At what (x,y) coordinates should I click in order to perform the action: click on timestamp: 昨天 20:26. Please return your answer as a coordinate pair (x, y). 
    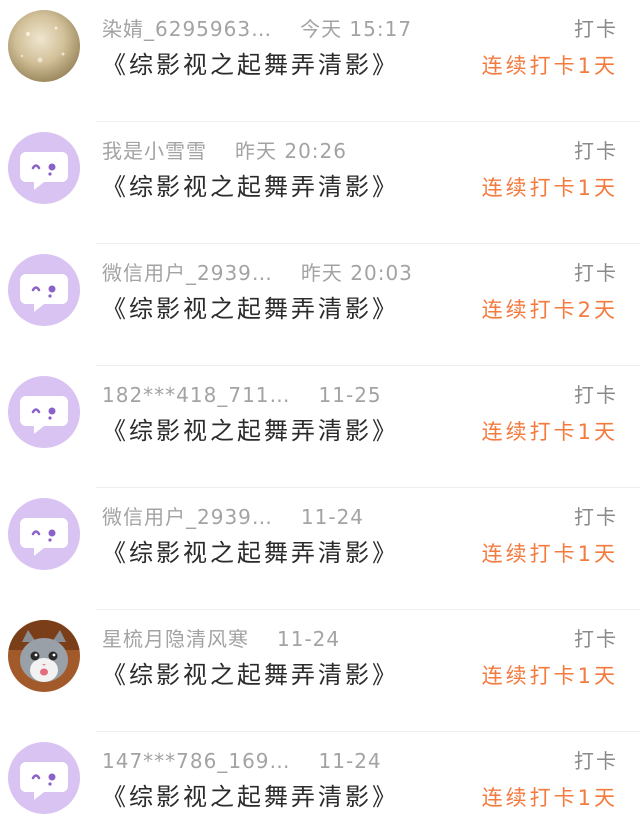
    Looking at the image, I should click on (291, 151).